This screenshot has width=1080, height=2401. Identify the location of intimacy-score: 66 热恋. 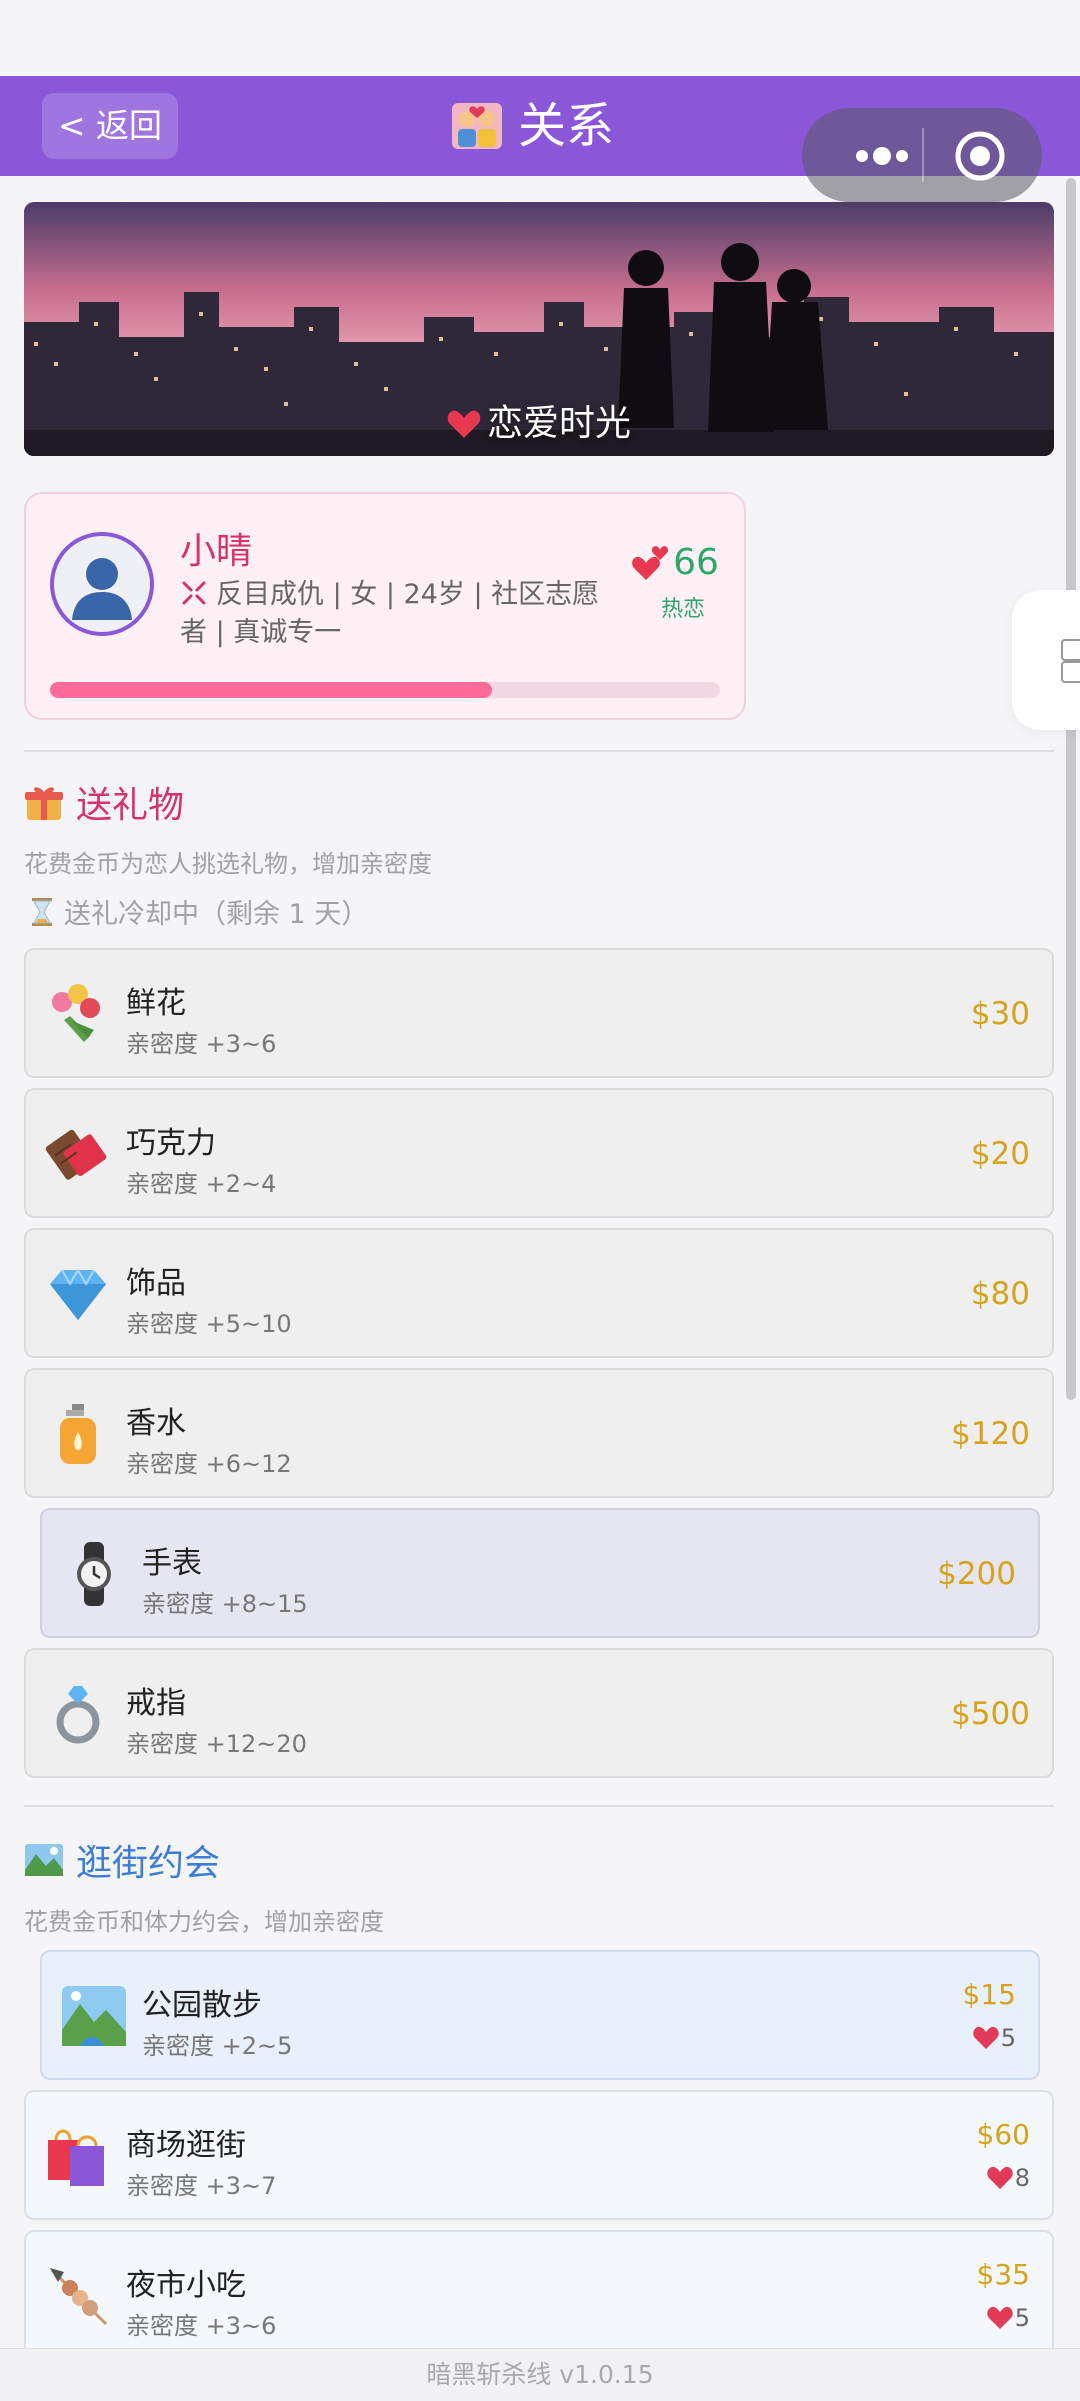
(680, 582).